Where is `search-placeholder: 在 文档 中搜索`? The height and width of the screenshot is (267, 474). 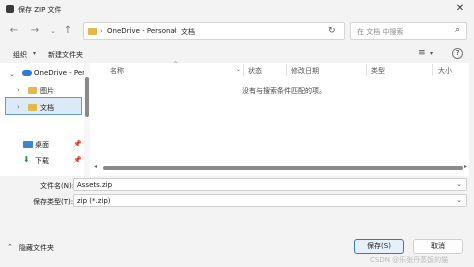
search-placeholder: 在 文档 中搜索 is located at coordinates (380, 32).